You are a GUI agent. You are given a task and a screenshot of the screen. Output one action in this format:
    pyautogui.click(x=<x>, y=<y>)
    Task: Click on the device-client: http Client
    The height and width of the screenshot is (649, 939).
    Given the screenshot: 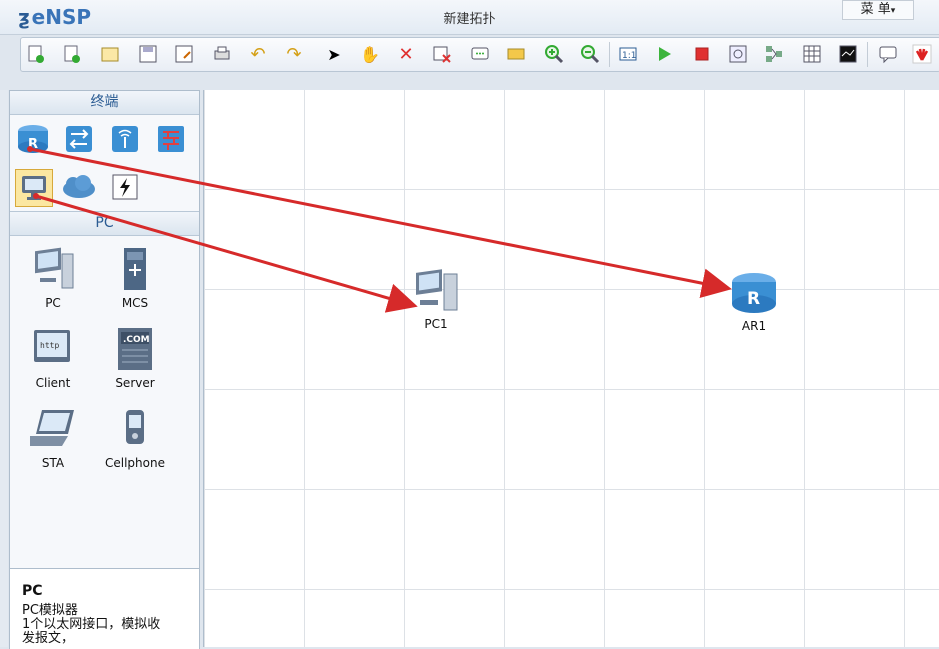 What is the action you would take?
    pyautogui.click(x=53, y=355)
    